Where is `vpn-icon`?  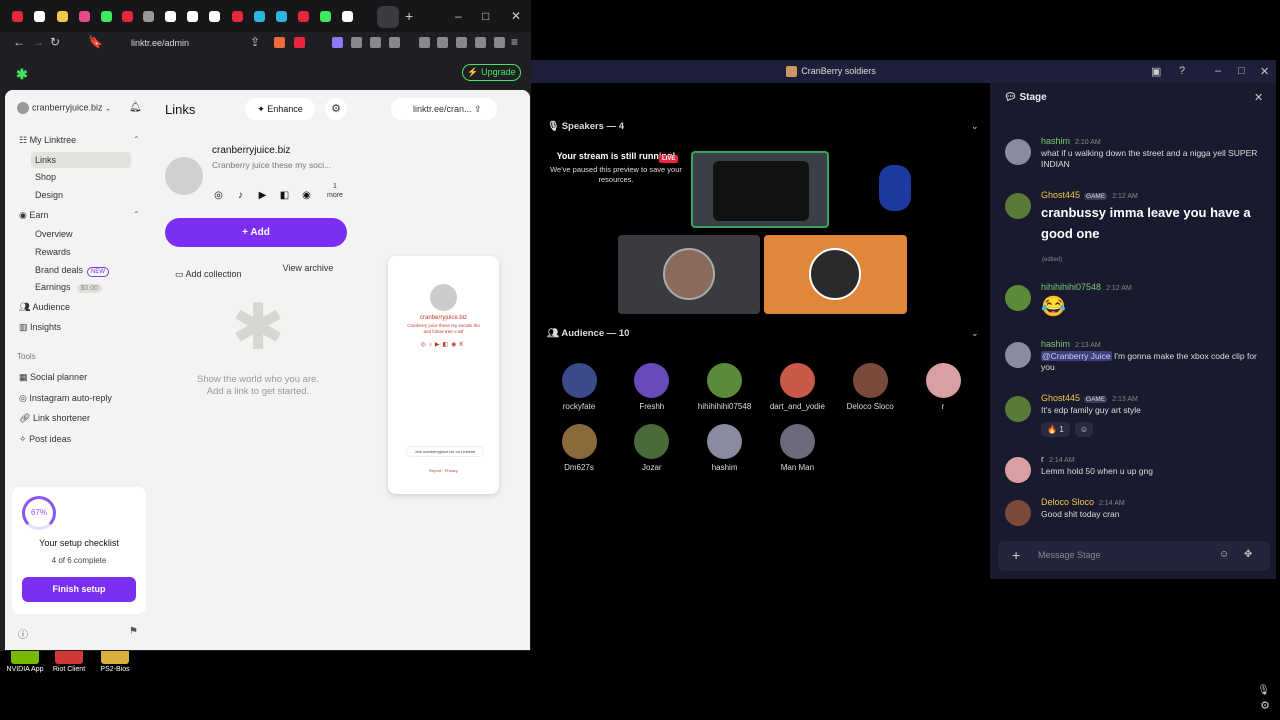
vpn-icon is located at coordinates (499, 42).